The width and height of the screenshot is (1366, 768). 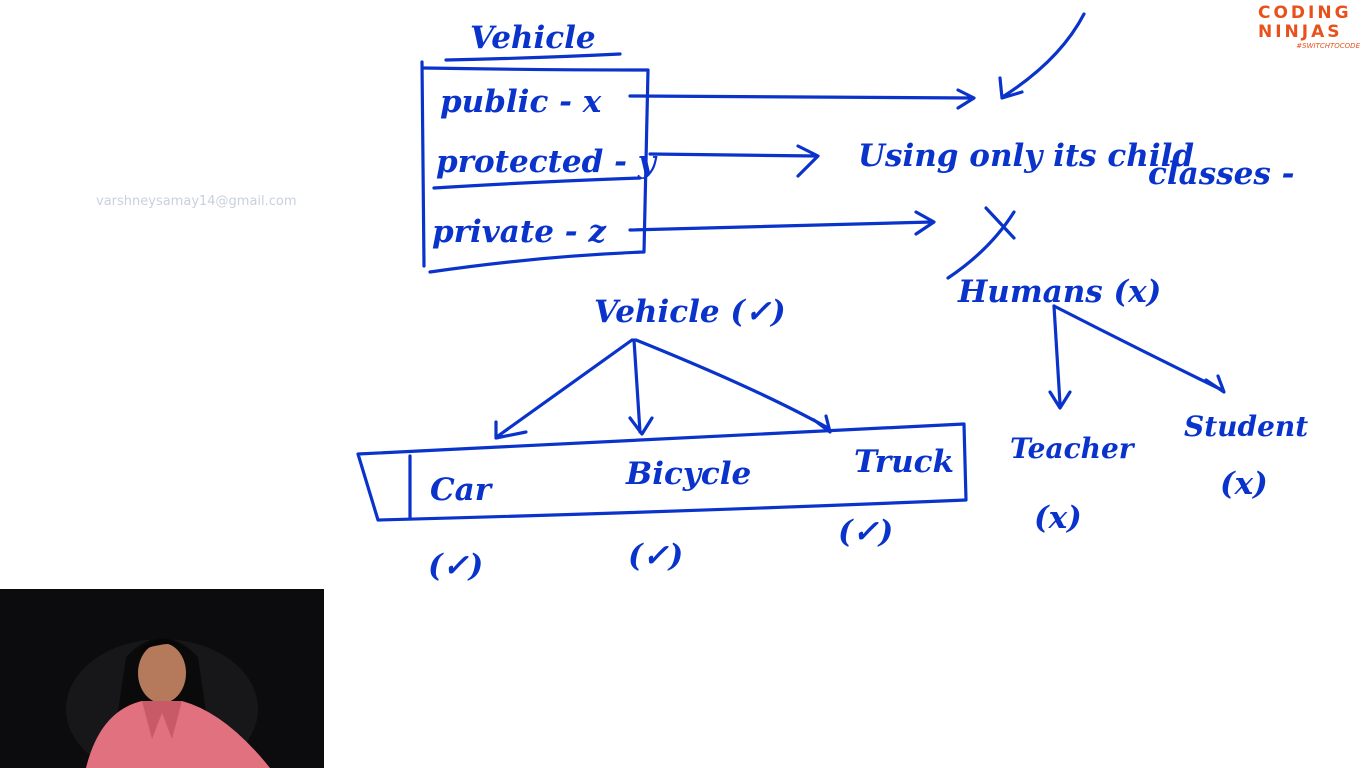 What do you see at coordinates (688, 474) in the screenshot?
I see `child-bicycle: Bicycle` at bounding box center [688, 474].